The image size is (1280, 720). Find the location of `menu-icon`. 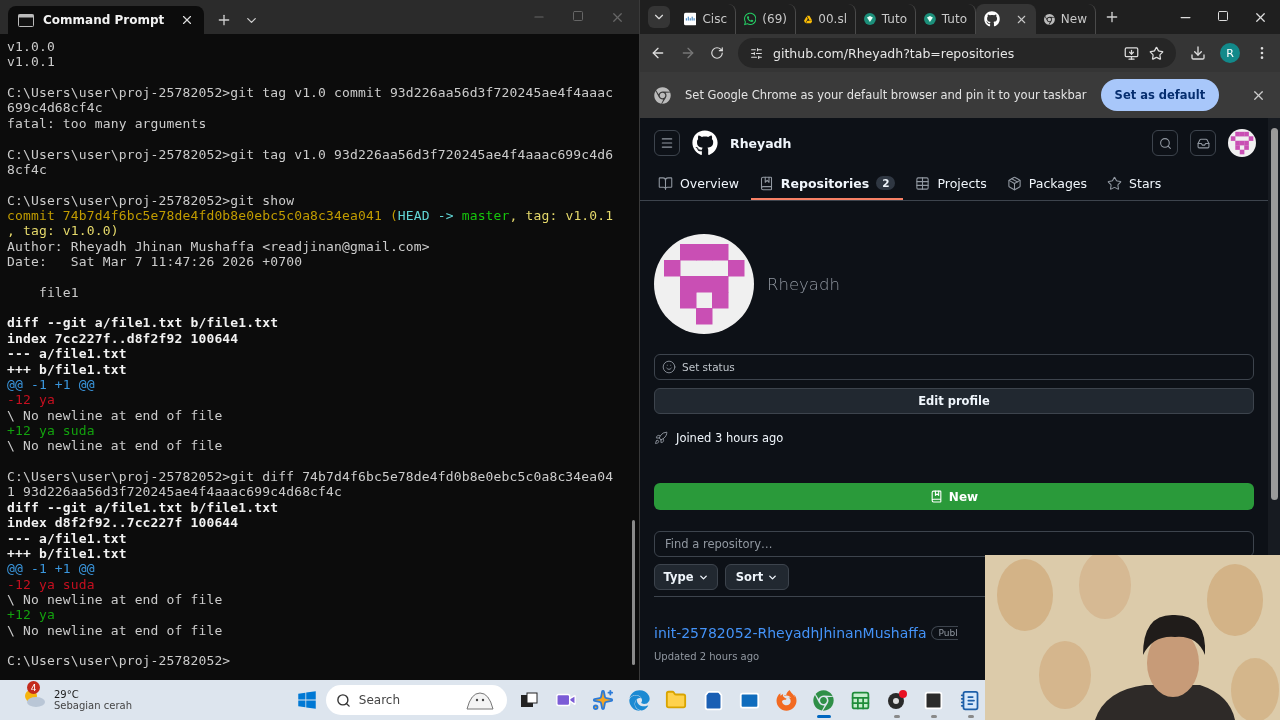

menu-icon is located at coordinates (667, 143).